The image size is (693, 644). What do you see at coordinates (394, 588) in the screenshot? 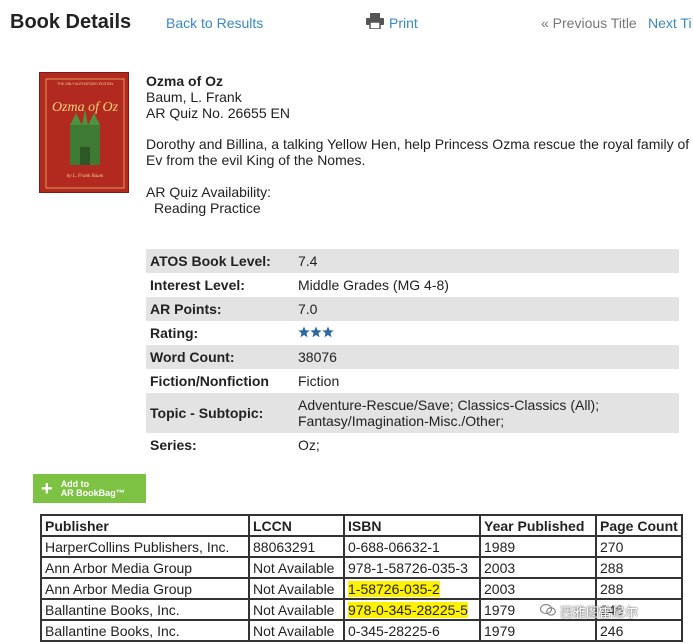
I see `isbn-highlight: 1-58726-035-2` at bounding box center [394, 588].